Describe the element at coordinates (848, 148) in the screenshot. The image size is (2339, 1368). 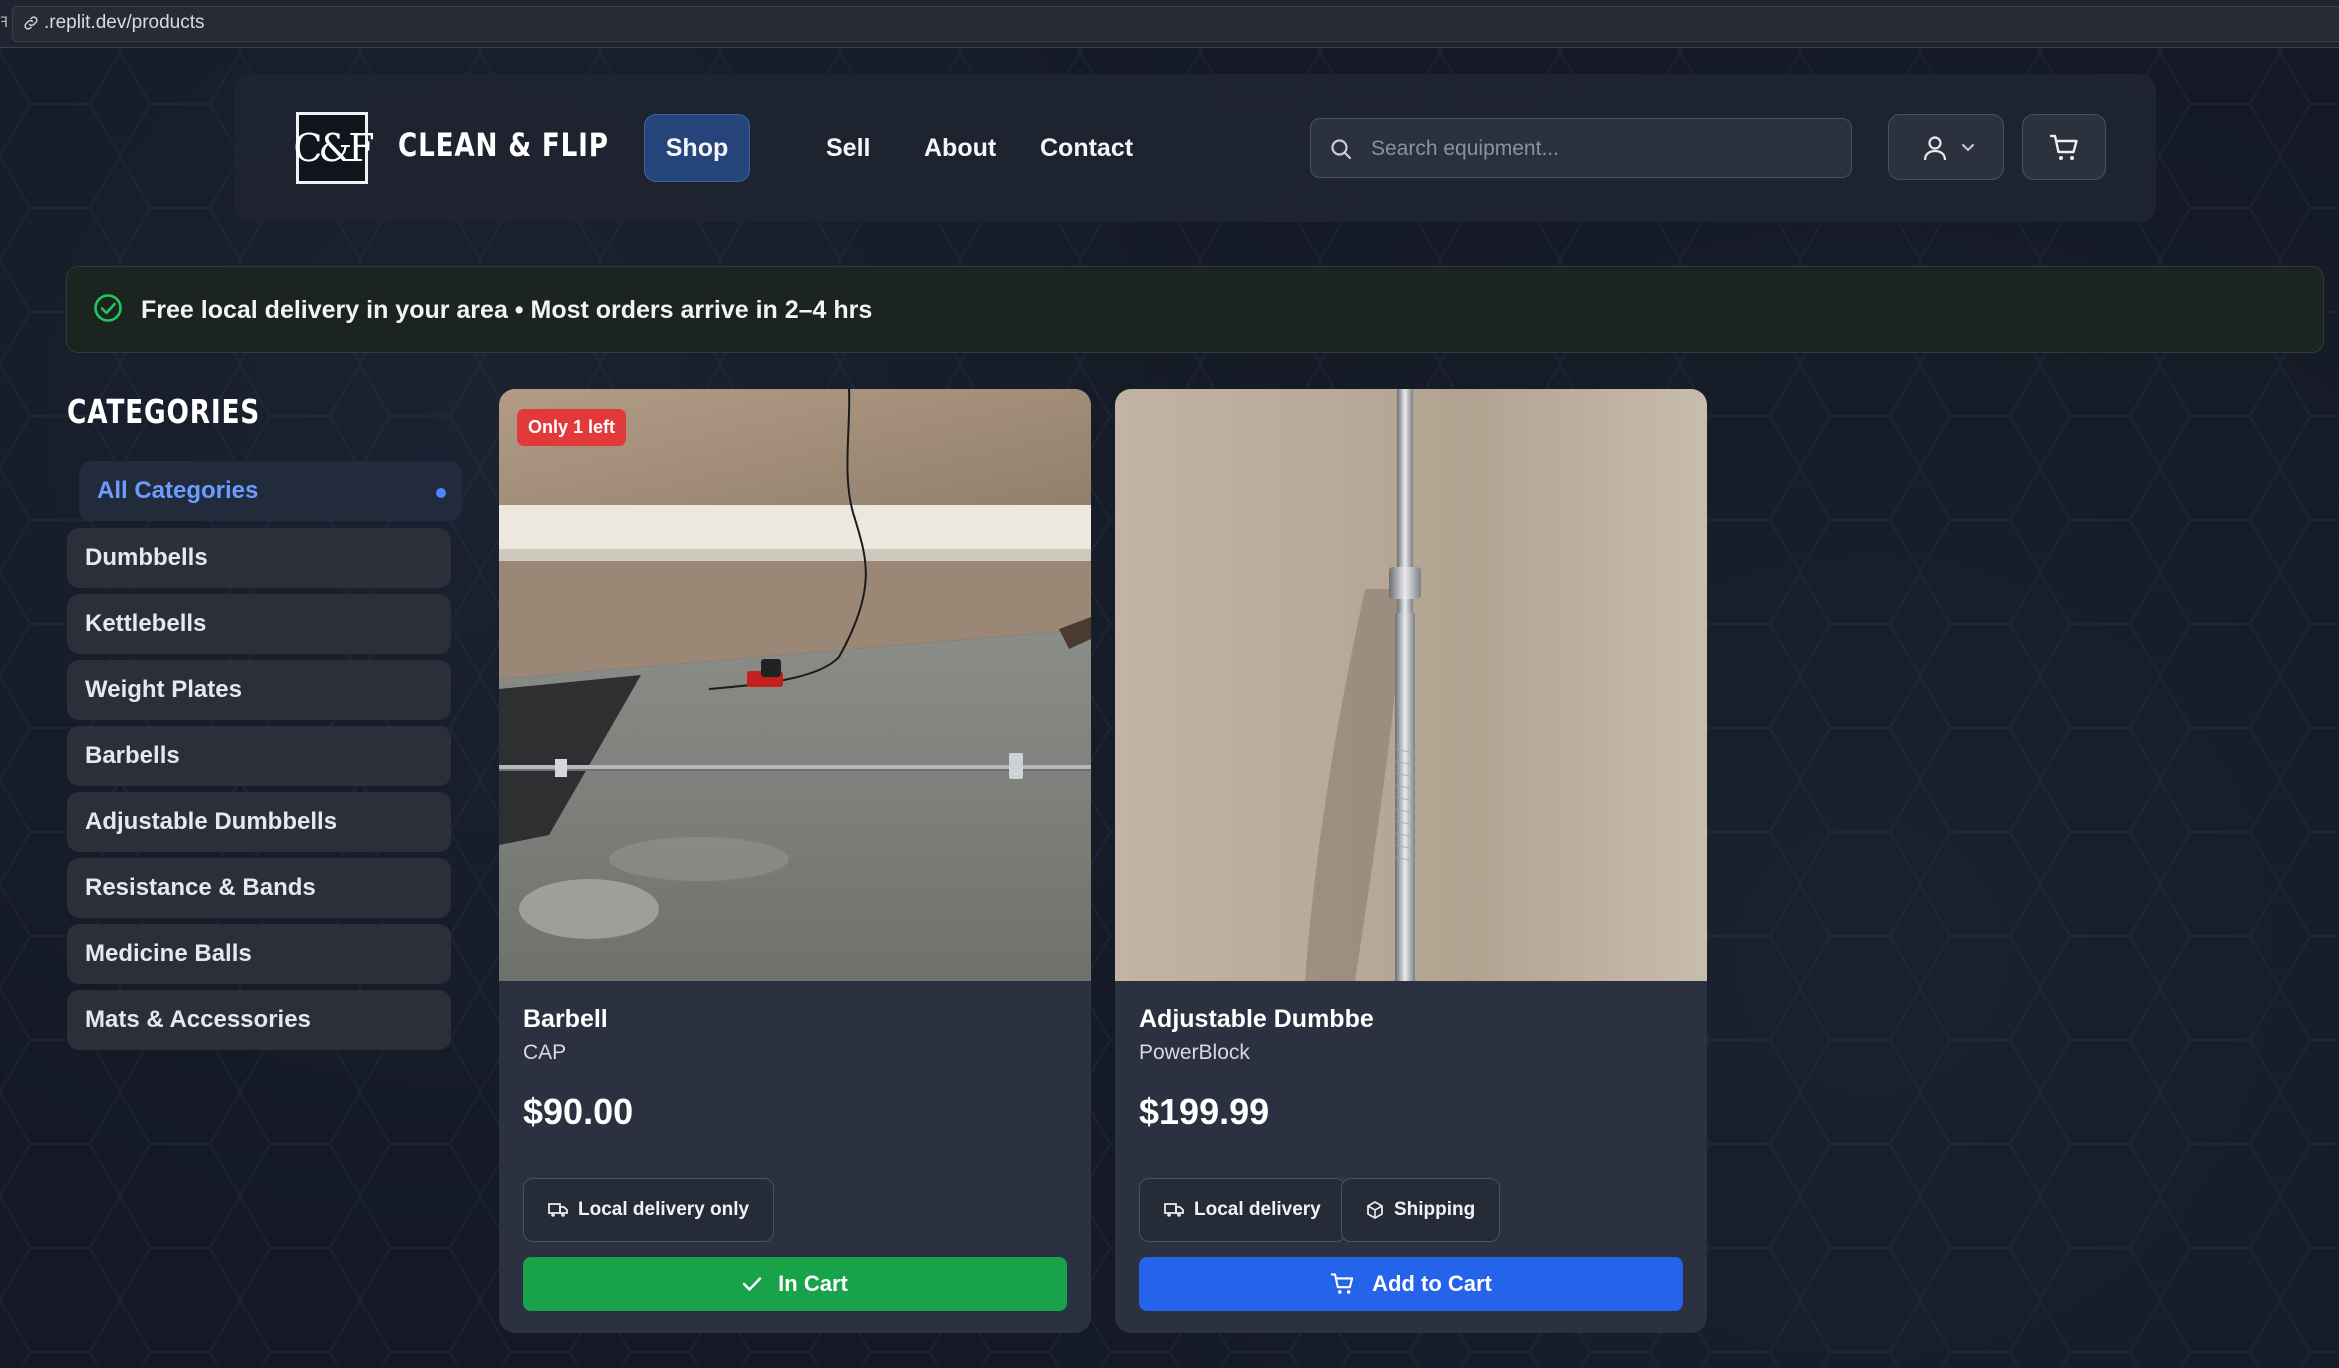
I see `nav-sell: Sell` at that location.